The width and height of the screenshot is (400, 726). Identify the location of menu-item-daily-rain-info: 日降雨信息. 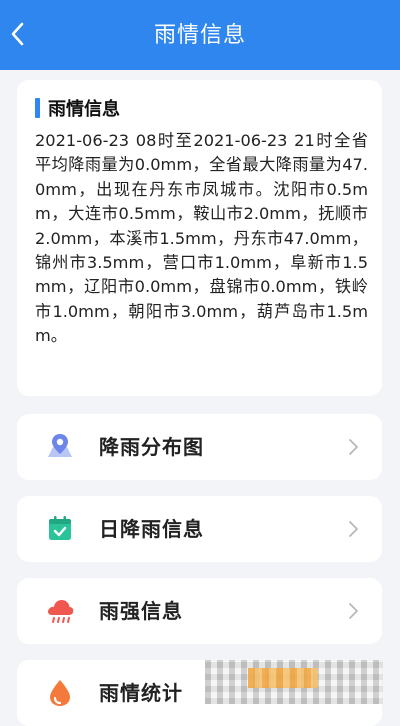
(199, 529).